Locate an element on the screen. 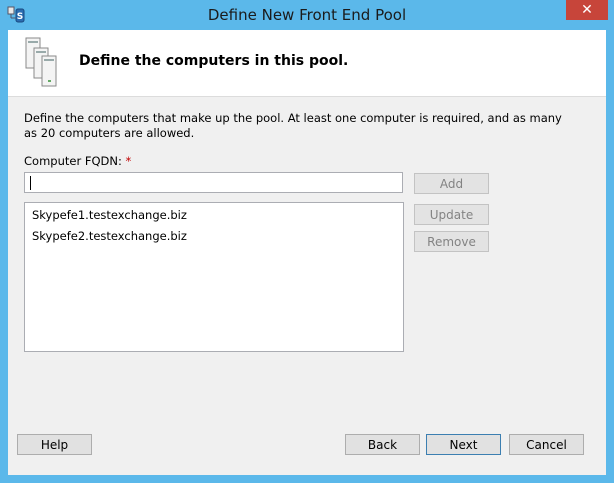 The height and width of the screenshot is (483, 614). title-bar: S Define New Front End Pool ✕ is located at coordinates (307, 15).